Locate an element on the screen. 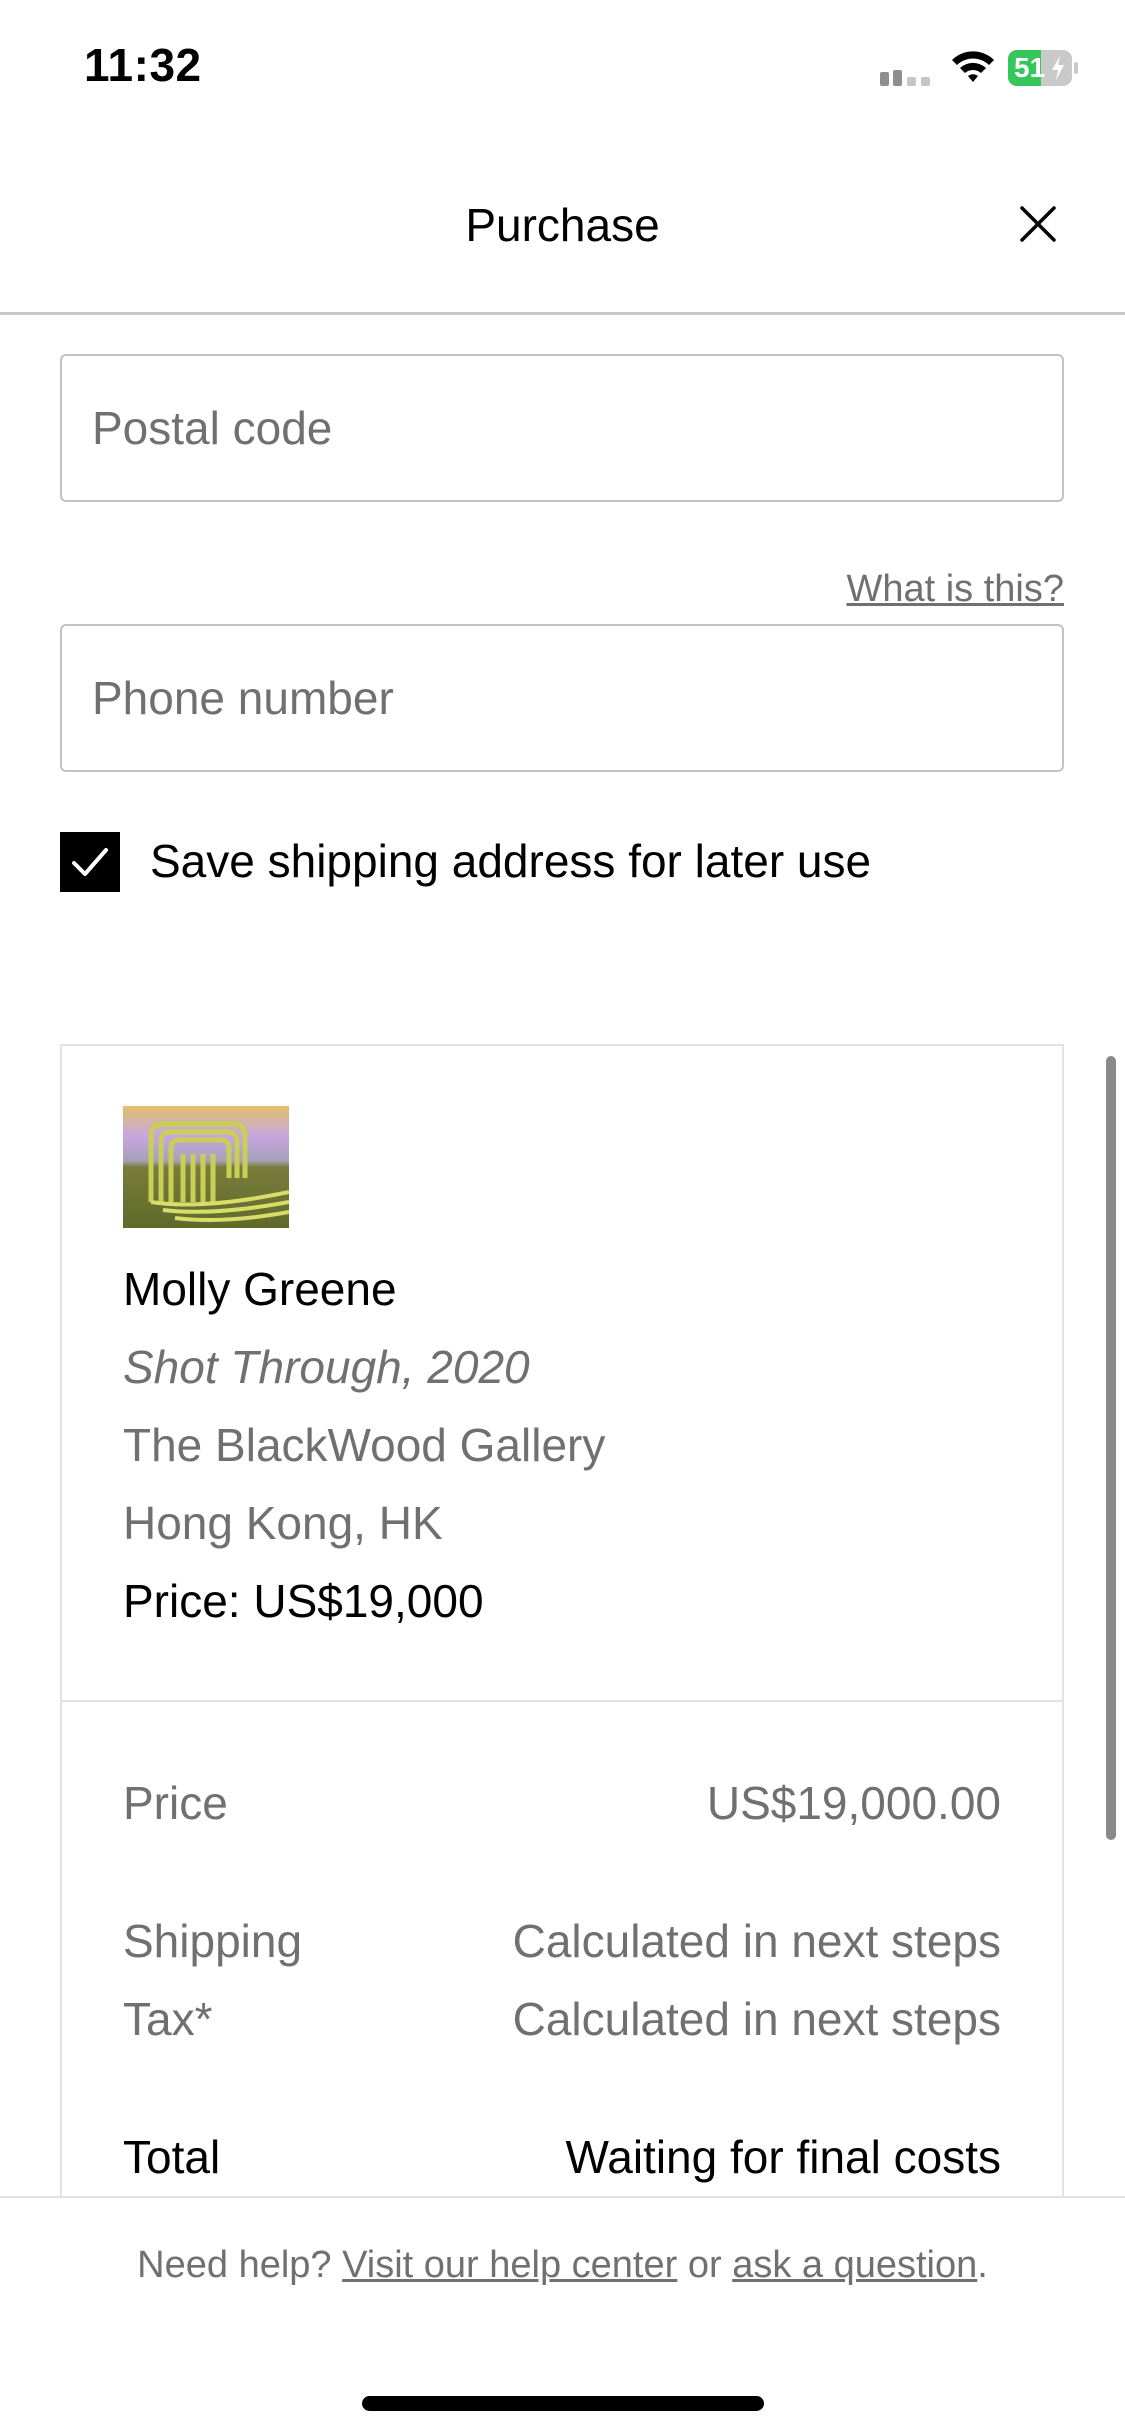 Image resolution: width=1125 pixels, height=2436 pixels. total-value: Waiting for final costs is located at coordinates (783, 2157).